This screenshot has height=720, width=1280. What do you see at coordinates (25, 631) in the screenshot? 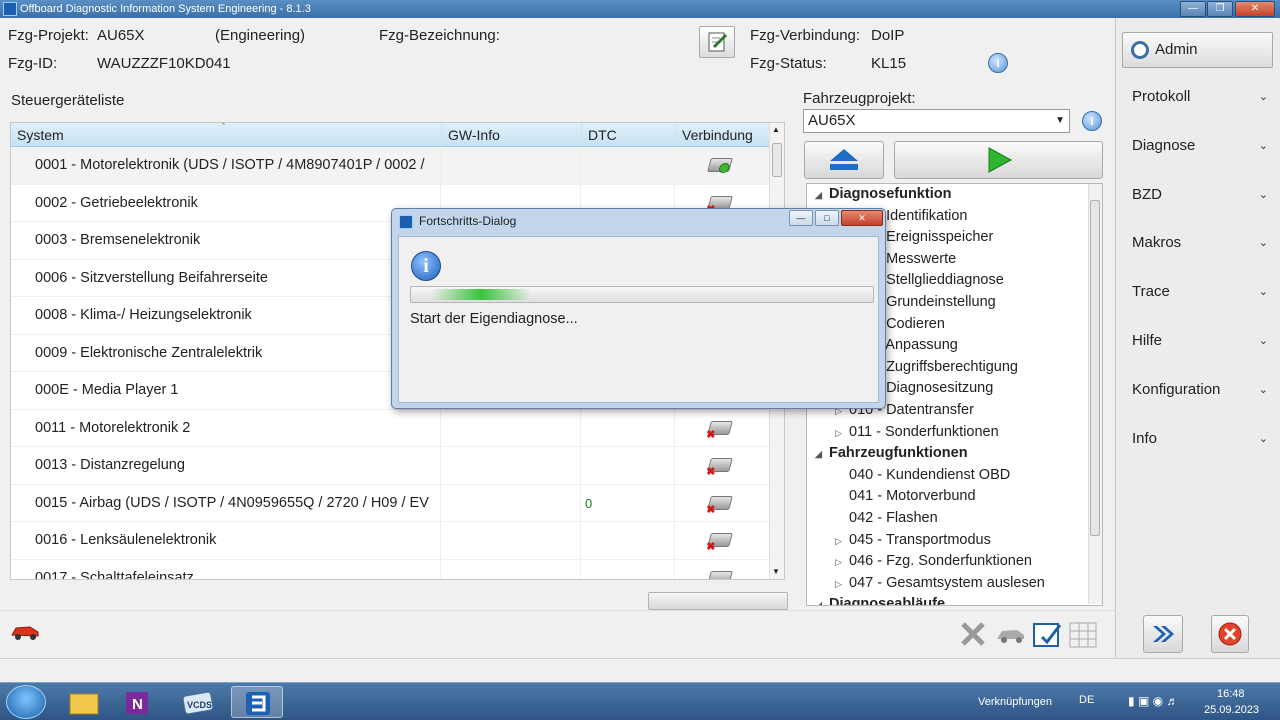
I see `car-icon` at bounding box center [25, 631].